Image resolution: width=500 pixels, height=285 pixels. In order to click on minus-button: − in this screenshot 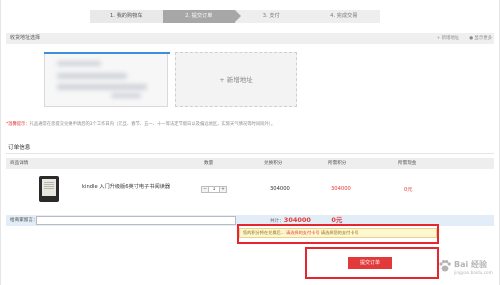, I will do `click(205, 189)`.